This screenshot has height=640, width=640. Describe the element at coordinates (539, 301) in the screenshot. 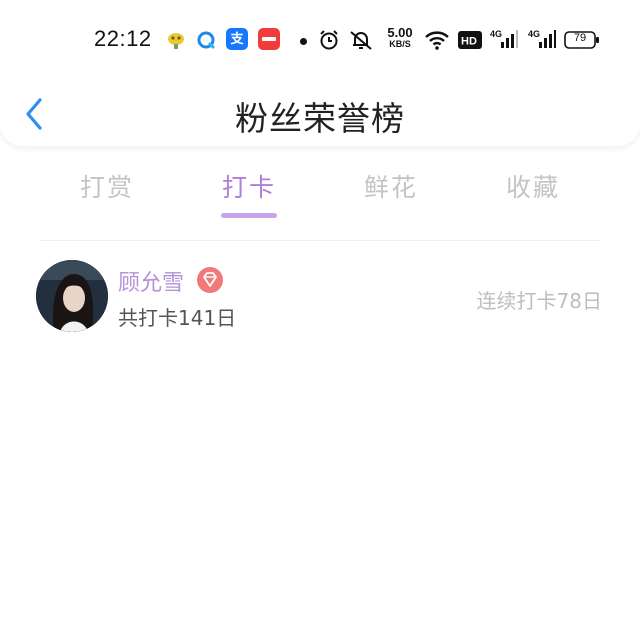

I see `streak-checkins: 连续打卡78日` at that location.